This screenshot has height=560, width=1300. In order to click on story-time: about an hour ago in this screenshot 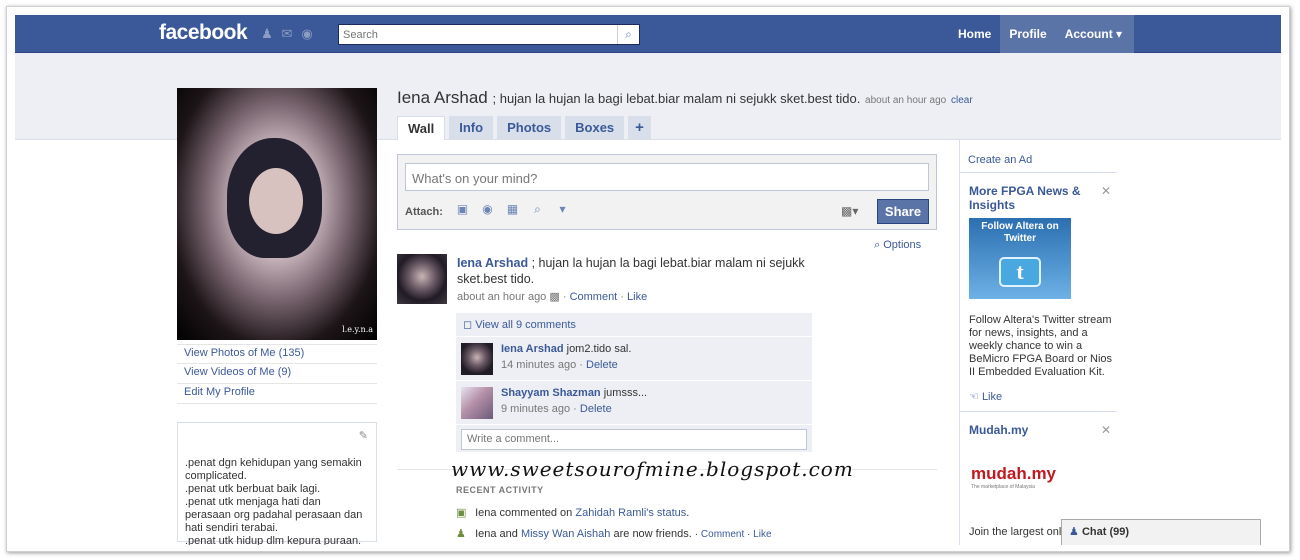, I will do `click(502, 297)`.